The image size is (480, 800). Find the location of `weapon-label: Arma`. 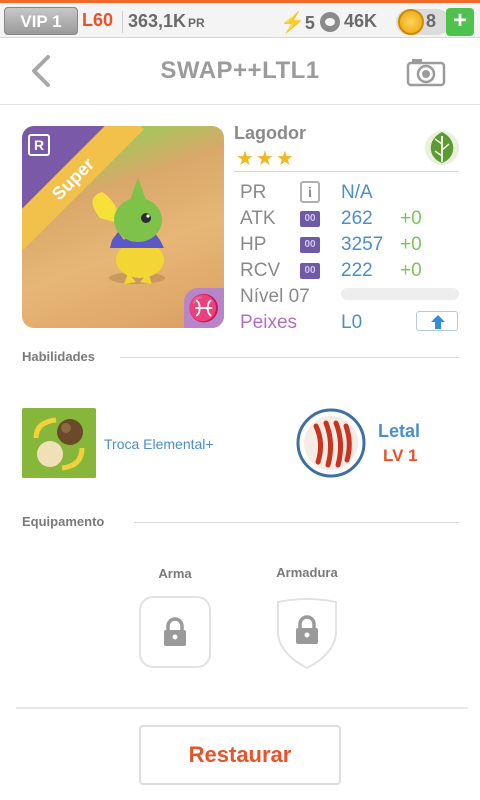

weapon-label: Arma is located at coordinates (175, 573).